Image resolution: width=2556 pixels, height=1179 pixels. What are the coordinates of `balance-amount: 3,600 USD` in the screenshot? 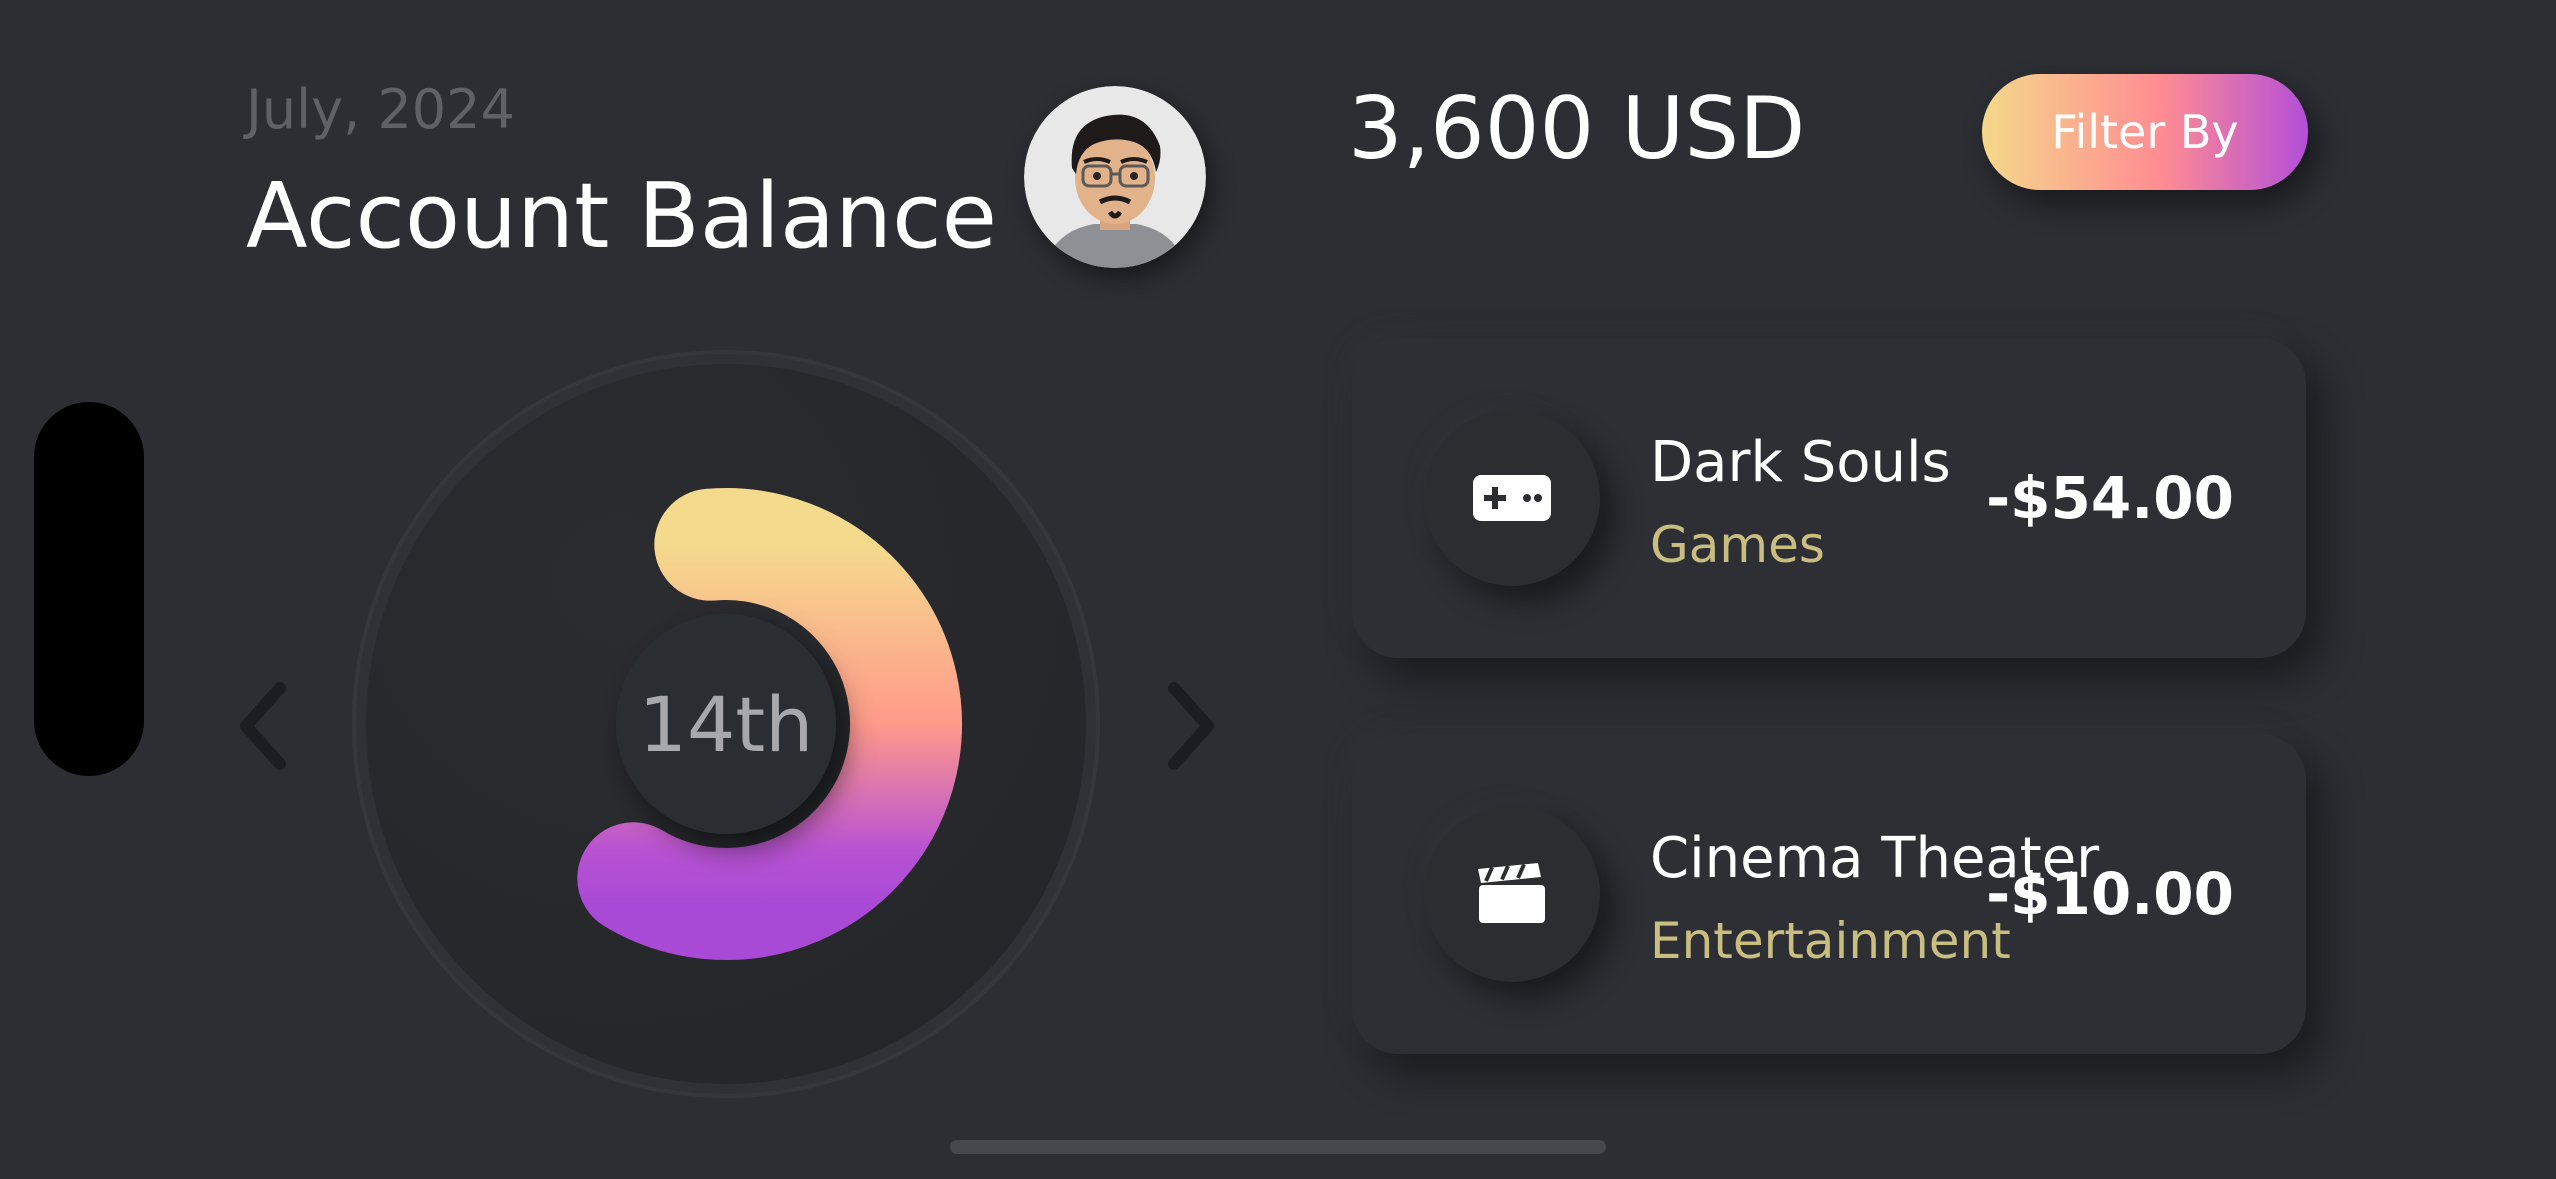 It's located at (1577, 129).